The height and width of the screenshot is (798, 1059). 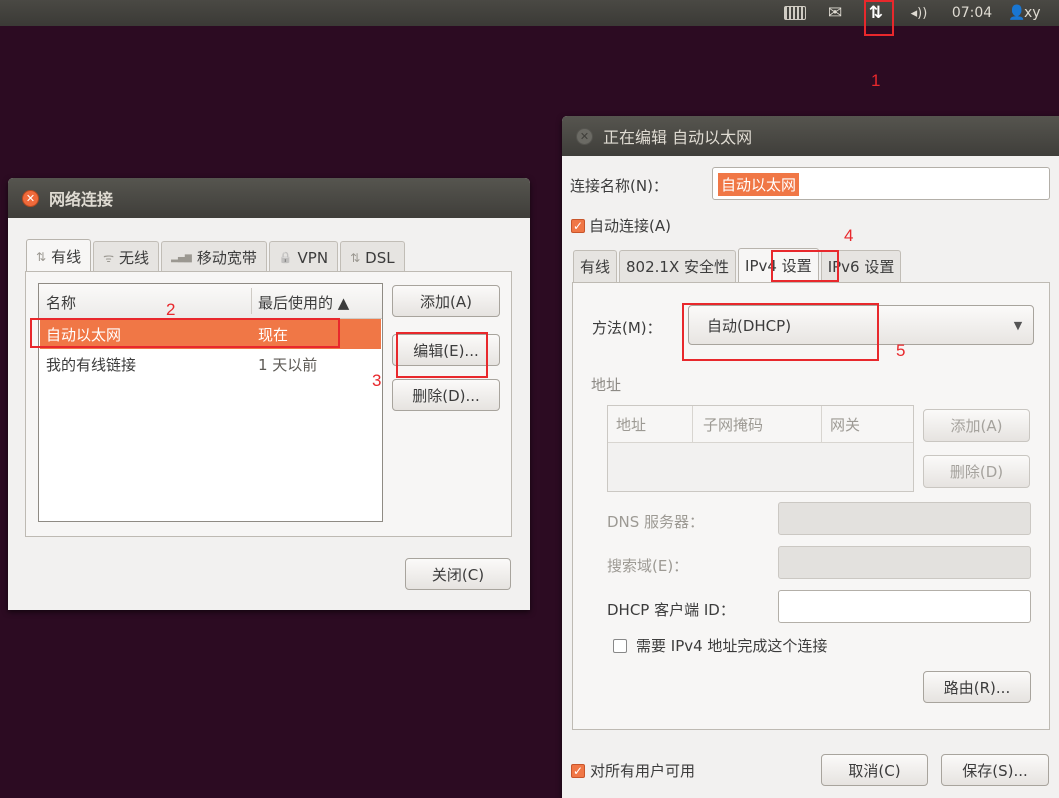 I want to click on dhcp-client-id-input, so click(x=904, y=606).